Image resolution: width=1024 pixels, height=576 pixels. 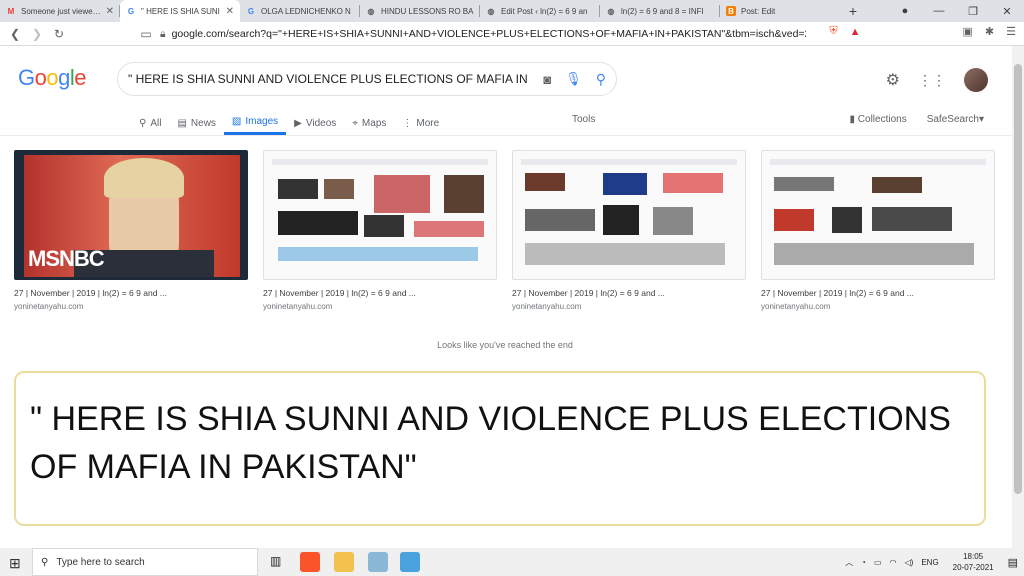 I want to click on tab-0: M Someone just viewed: F ✕, so click(x=60, y=11).